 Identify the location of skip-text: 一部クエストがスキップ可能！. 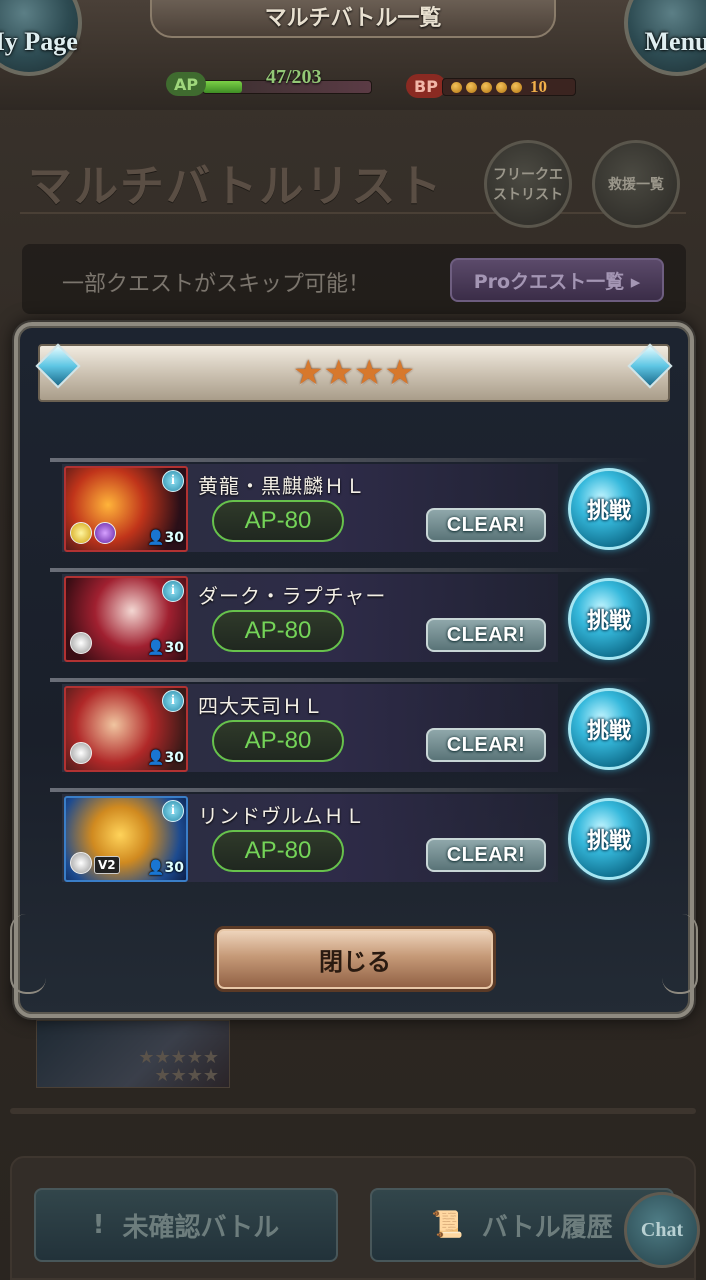
(216, 284).